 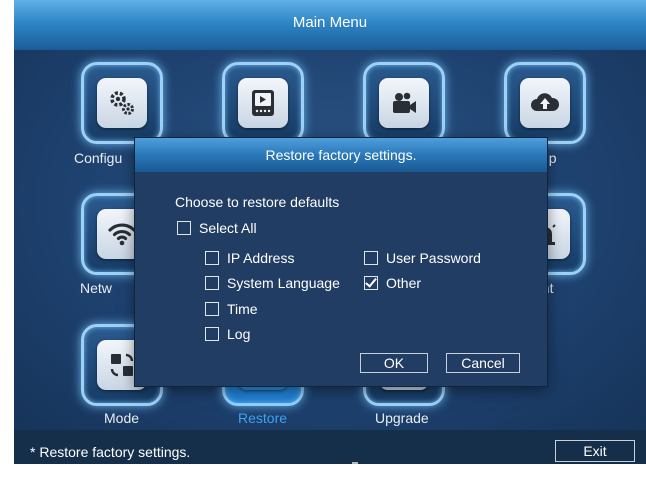 I want to click on system-language-label: System Language, so click(x=283, y=283).